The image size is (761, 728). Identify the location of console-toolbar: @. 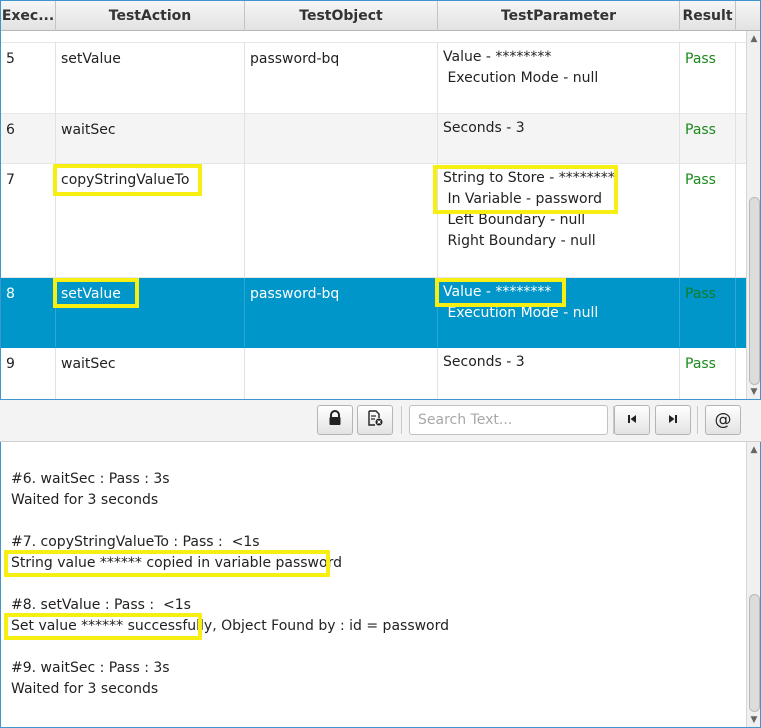
(380, 421).